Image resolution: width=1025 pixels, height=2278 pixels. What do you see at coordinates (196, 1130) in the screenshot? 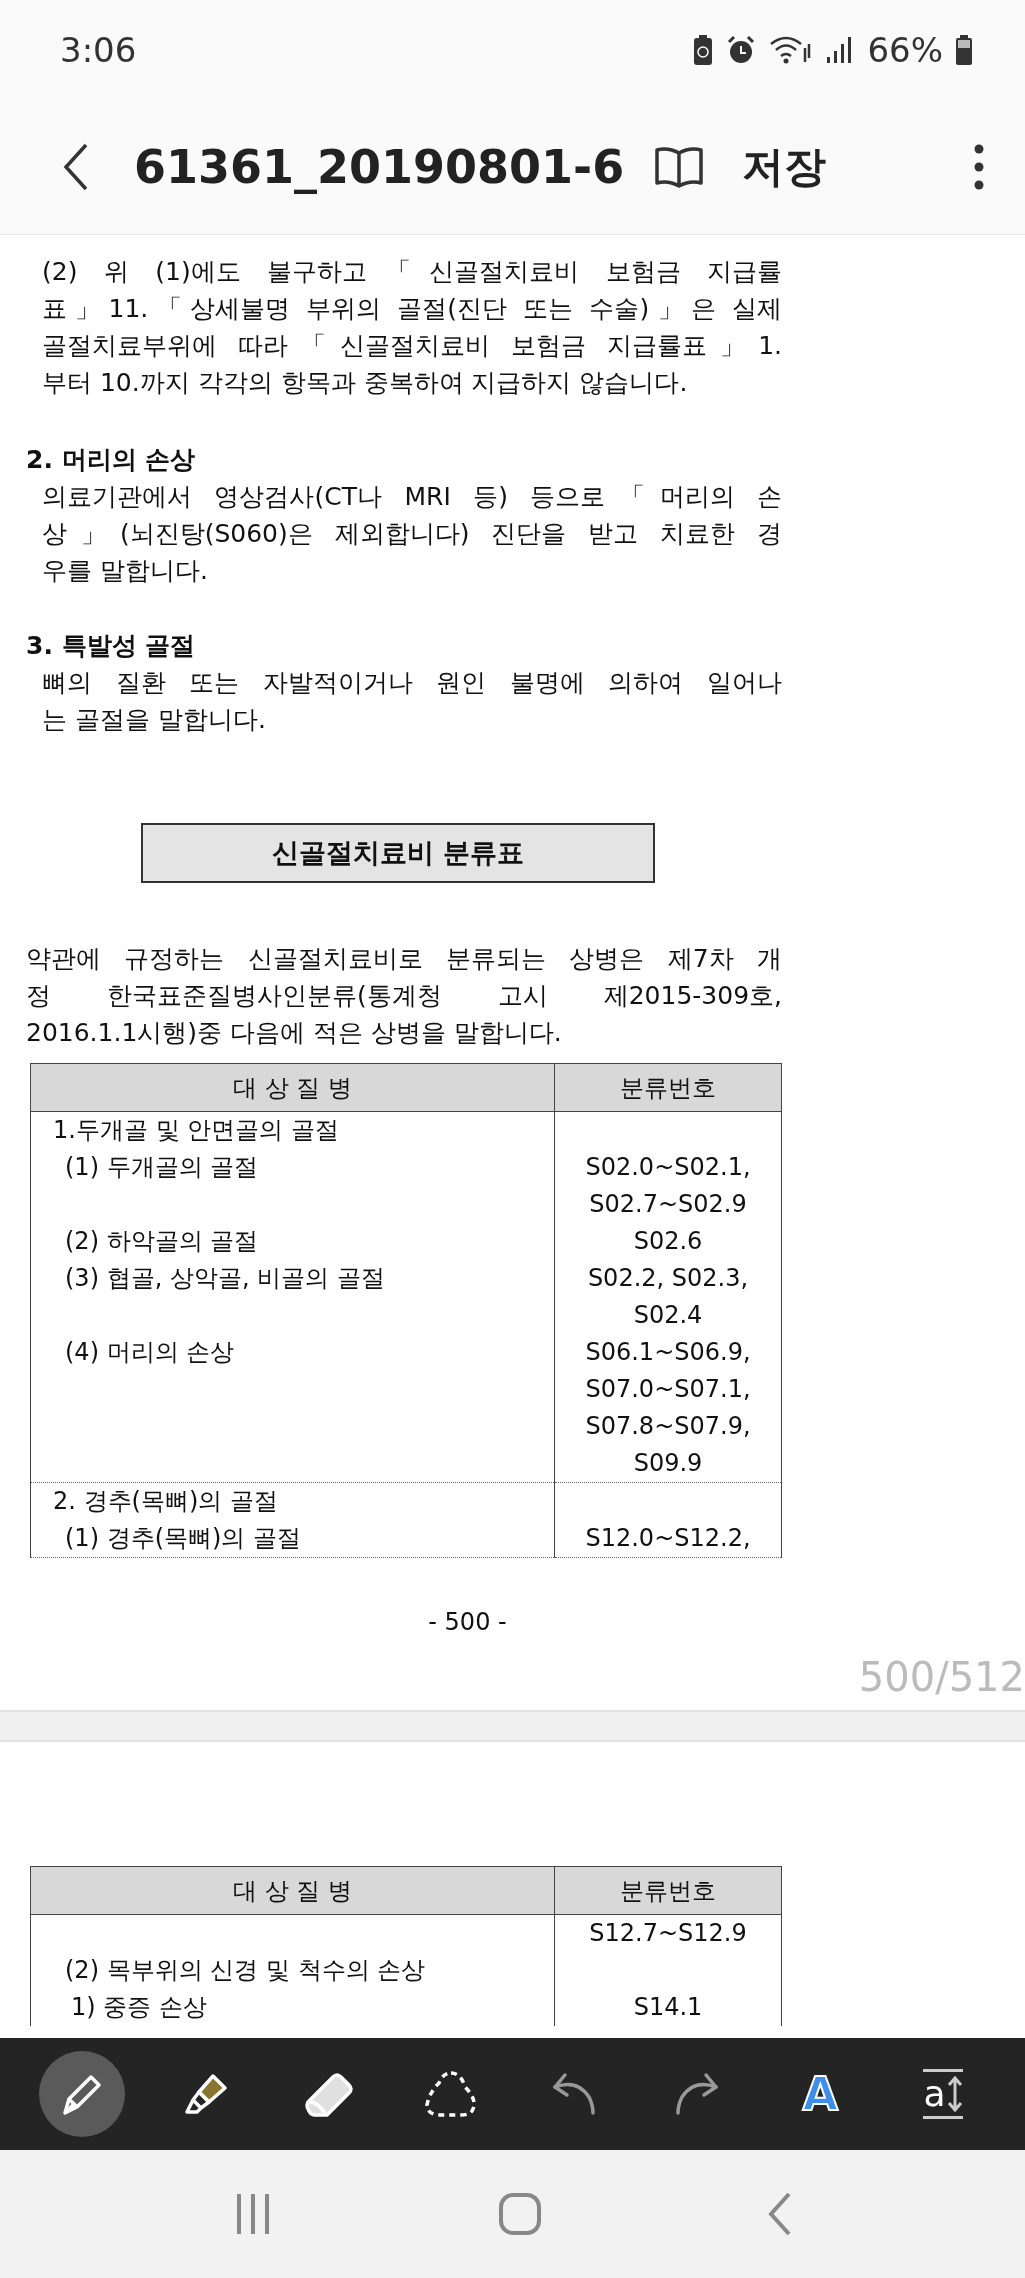
I see `disease-text: 1.두개골 및 안면골의 골절` at bounding box center [196, 1130].